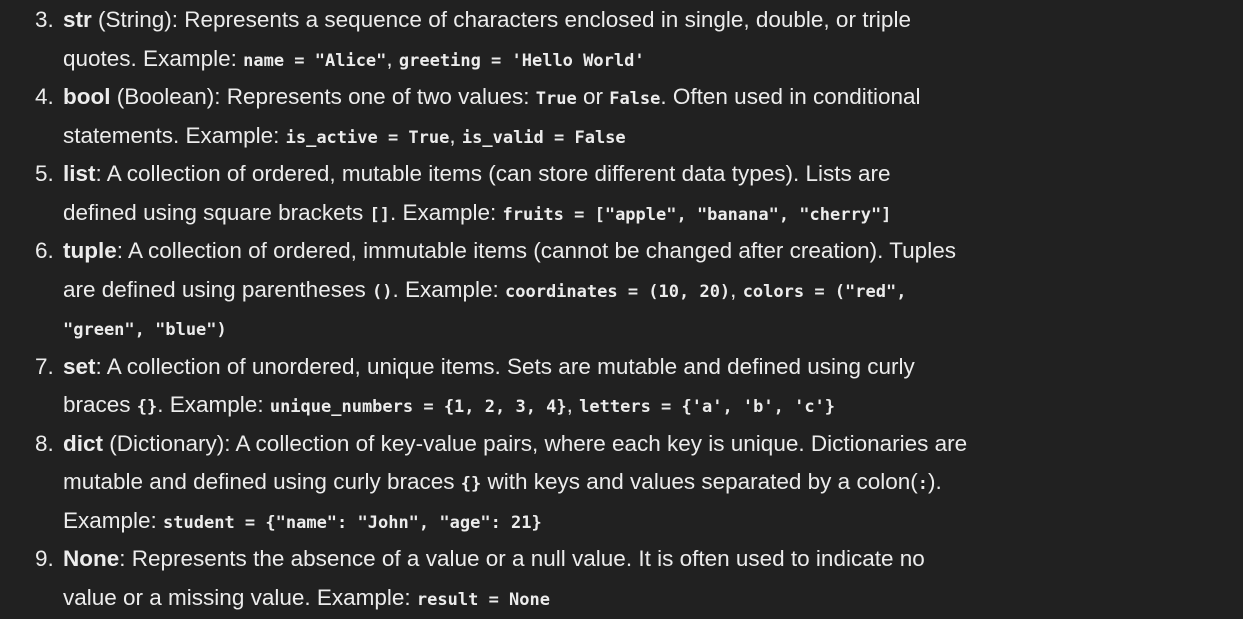  Describe the element at coordinates (44, 558) in the screenshot. I see `list-item-number: 9.` at that location.